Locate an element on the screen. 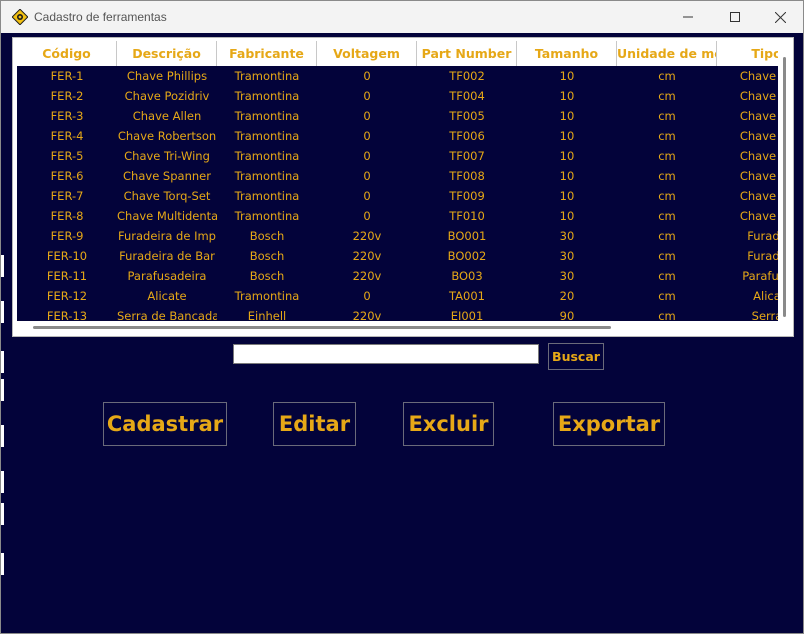  column-header-part-number: Part Number is located at coordinates (467, 53).